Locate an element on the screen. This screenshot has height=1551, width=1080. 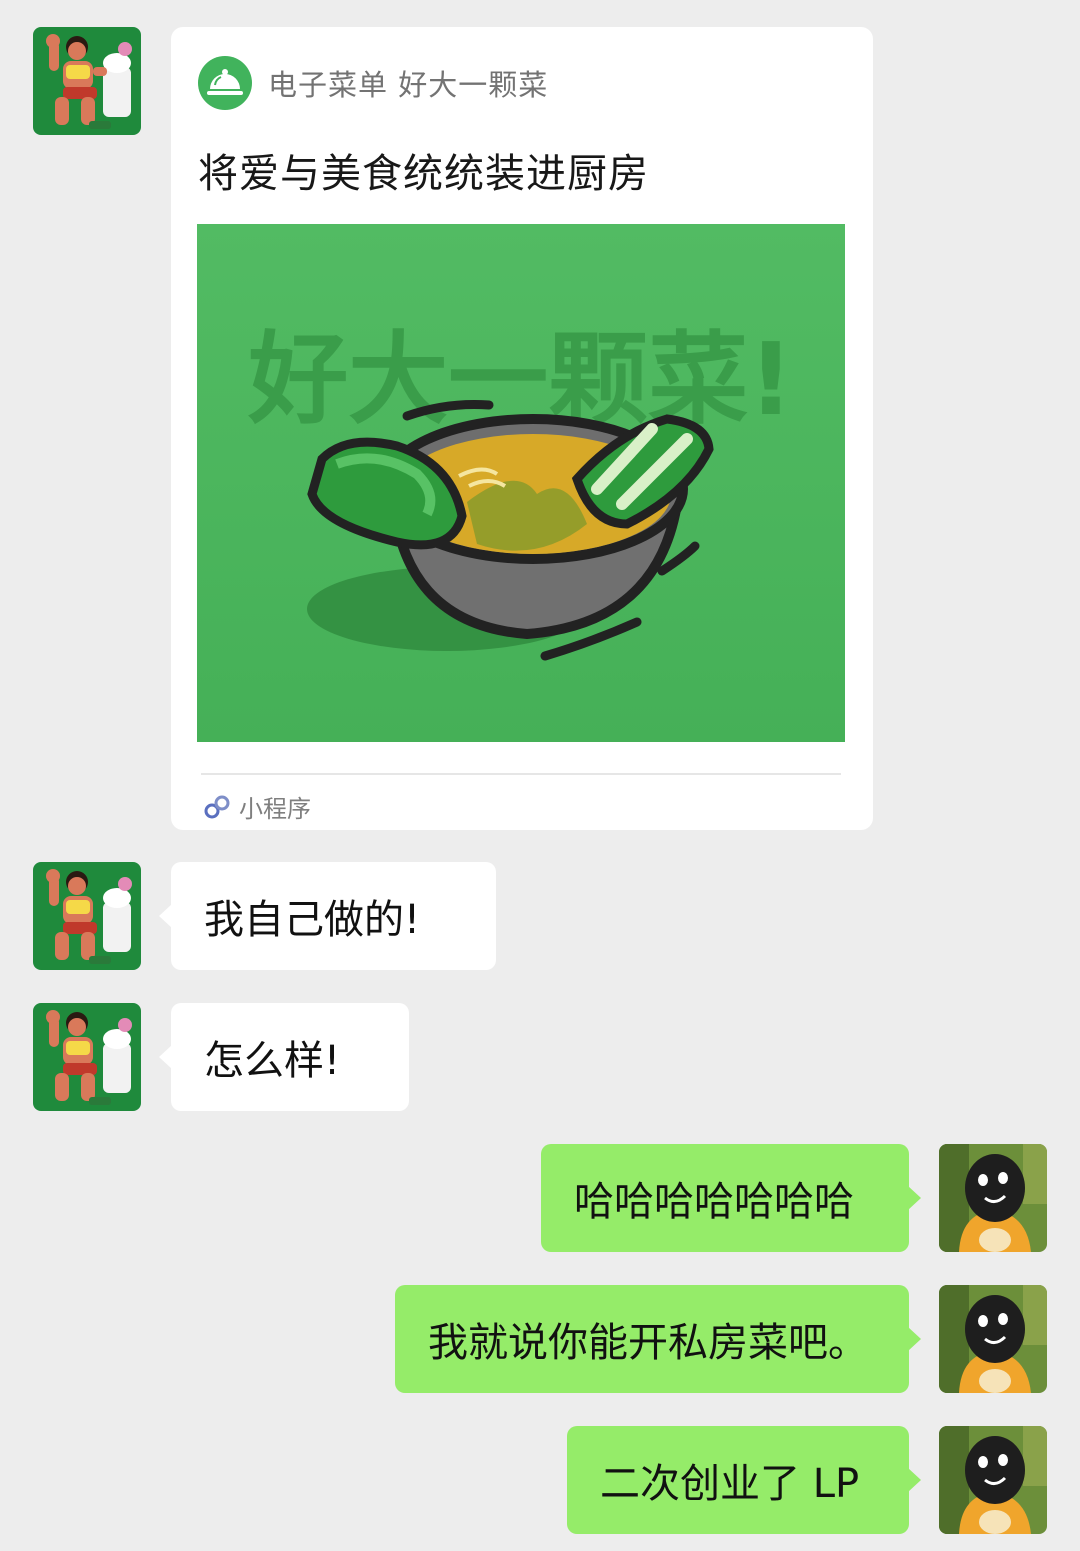
message-text: 我自己做的! is located at coordinates (312, 920).